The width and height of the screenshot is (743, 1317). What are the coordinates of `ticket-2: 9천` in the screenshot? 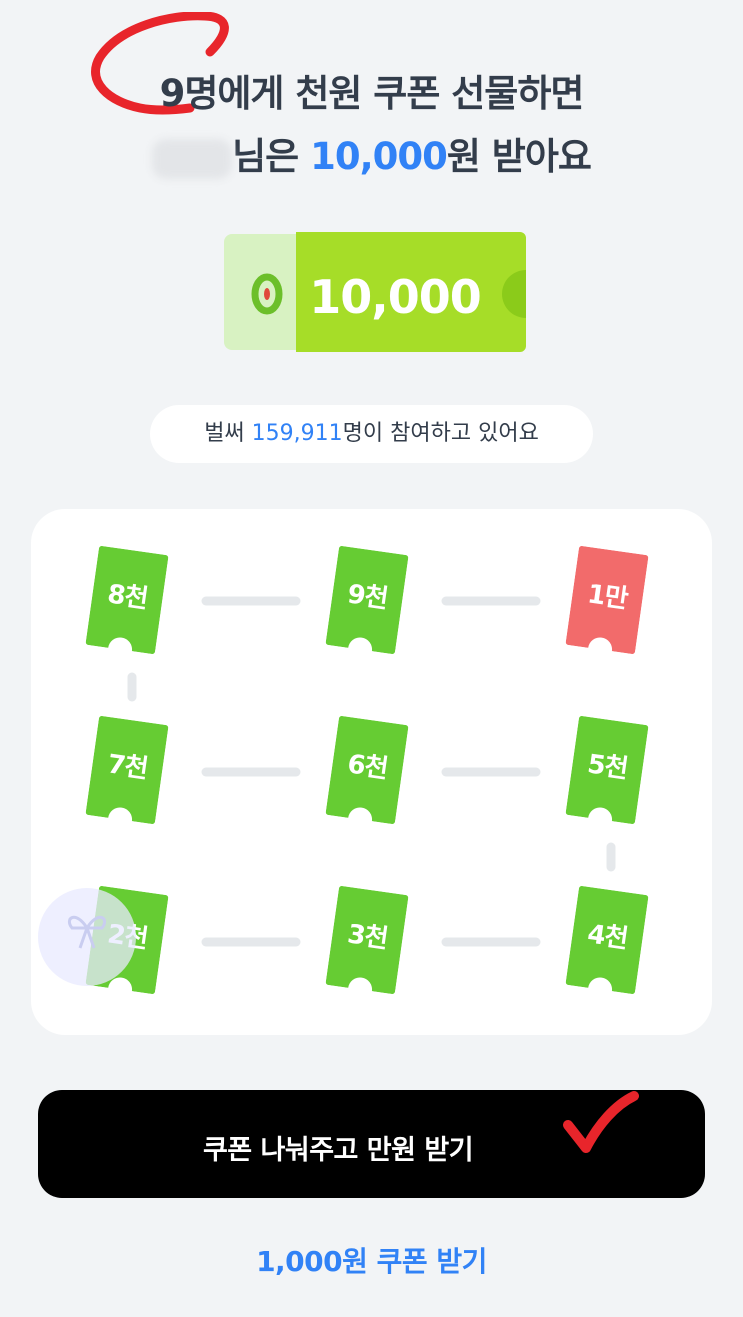 It's located at (367, 600).